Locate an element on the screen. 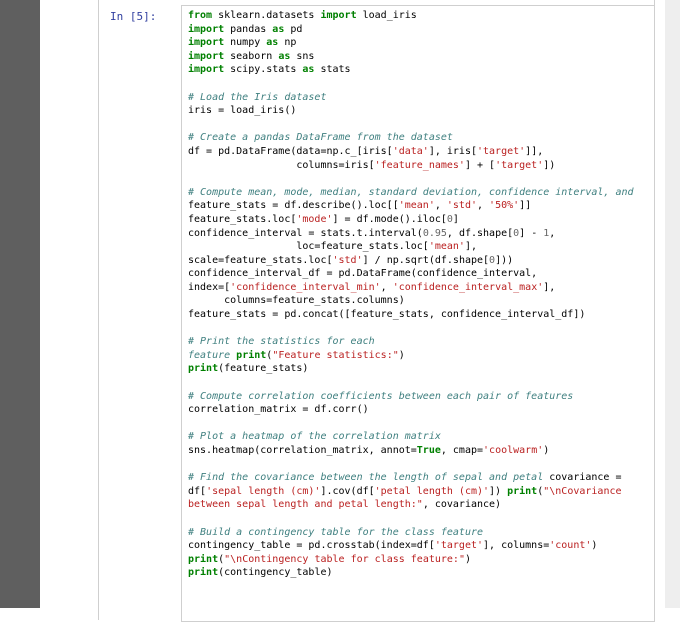 The width and height of the screenshot is (680, 622). code-token: ], iris[ is located at coordinates (452, 151).